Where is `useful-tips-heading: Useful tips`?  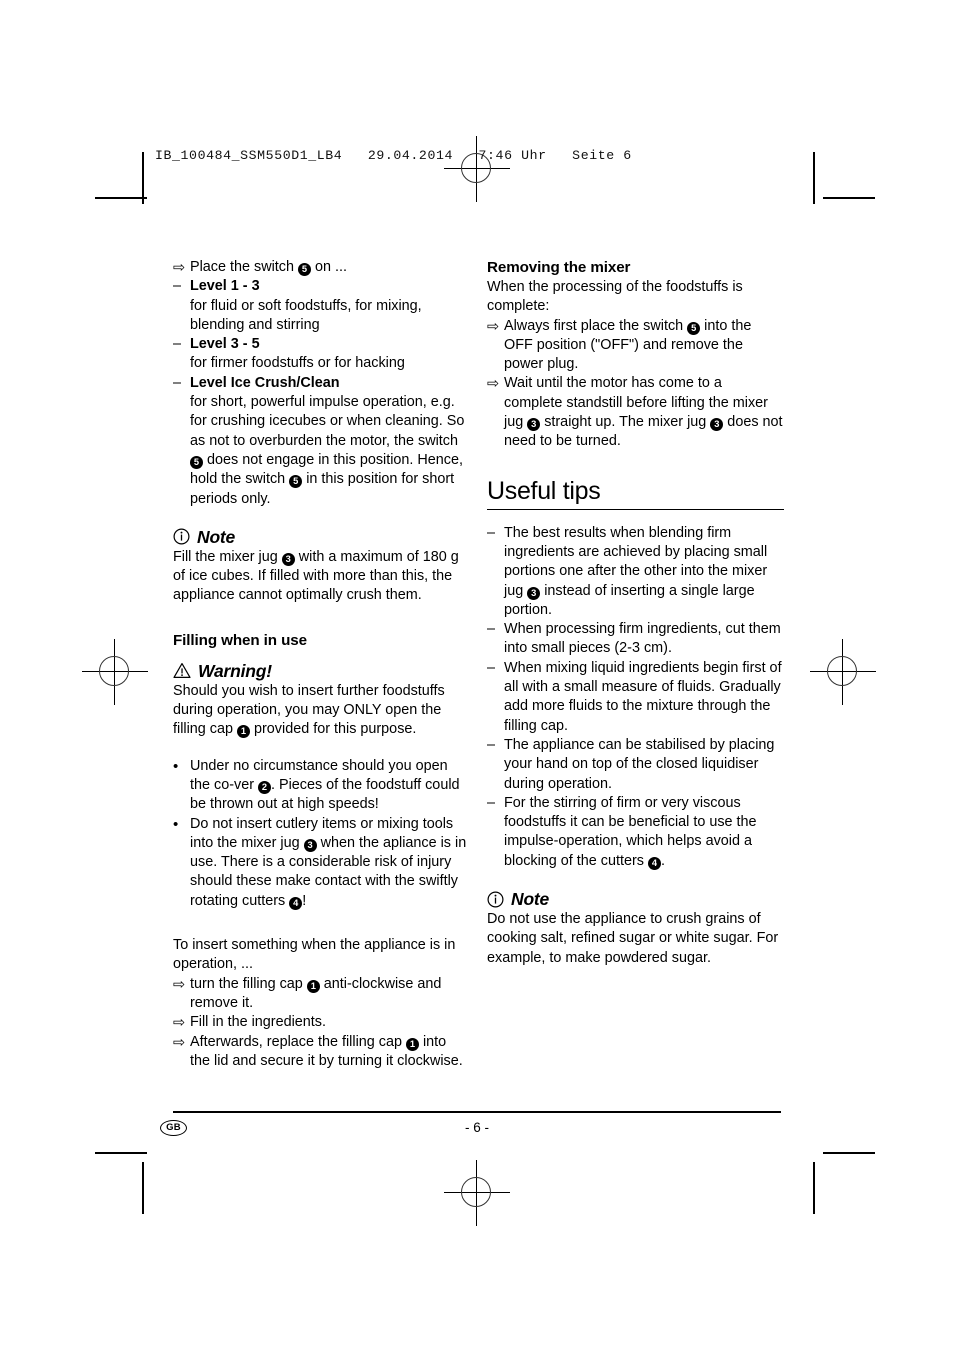
useful-tips-heading: Useful tips is located at coordinates (544, 490).